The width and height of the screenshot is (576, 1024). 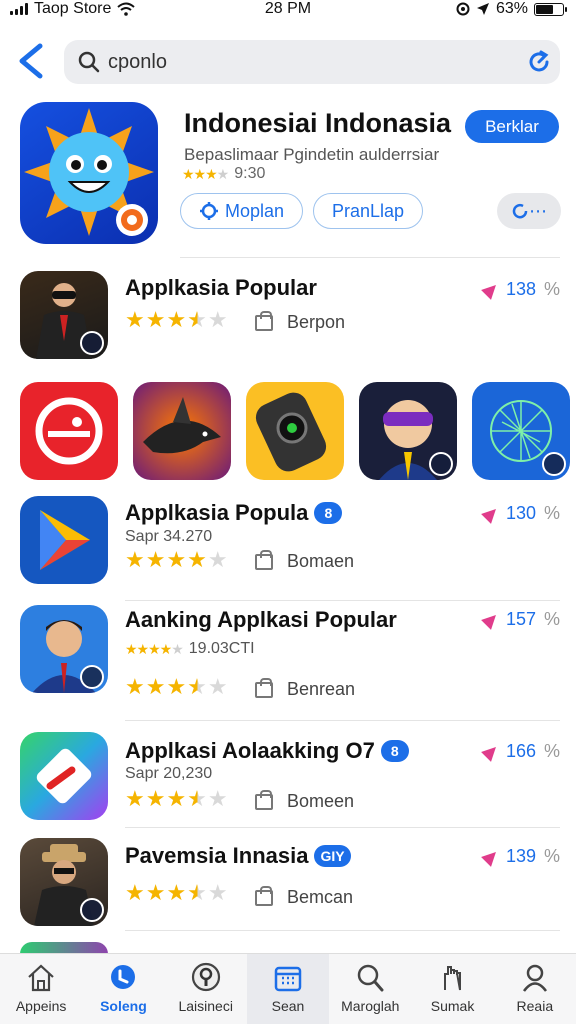 I want to click on pranllap-button: PranLlap, so click(x=368, y=211).